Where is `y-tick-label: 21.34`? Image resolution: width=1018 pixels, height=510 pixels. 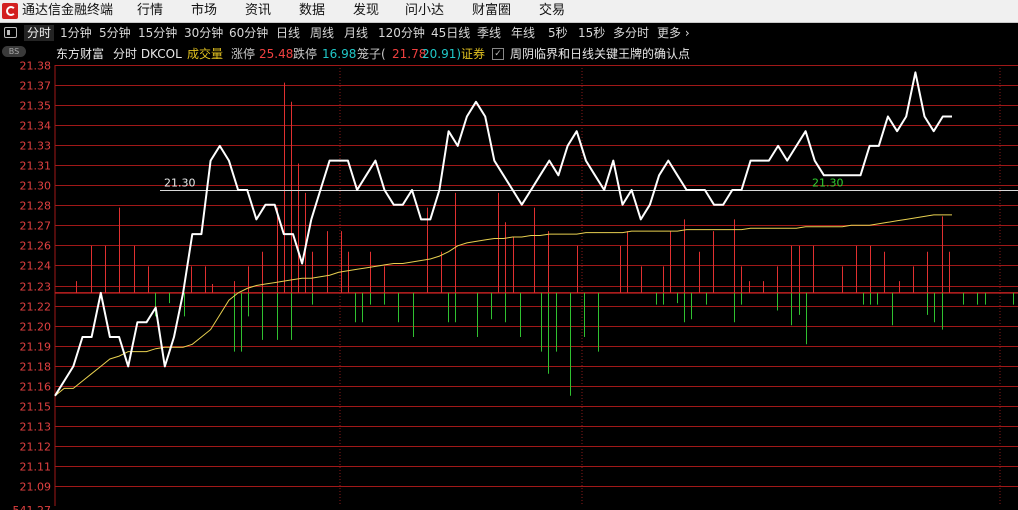 y-tick-label: 21.34 is located at coordinates (36, 126).